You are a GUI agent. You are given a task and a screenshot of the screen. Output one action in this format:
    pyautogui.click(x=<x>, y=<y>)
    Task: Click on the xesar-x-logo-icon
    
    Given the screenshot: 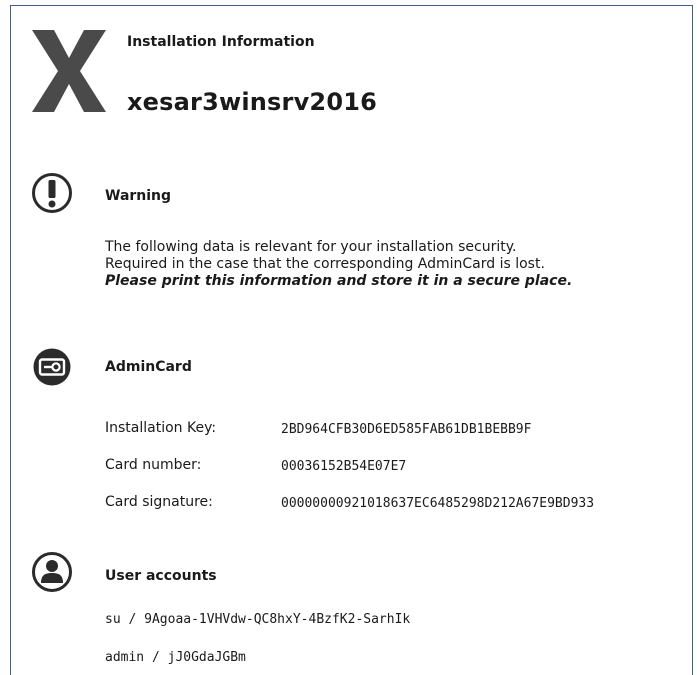 What is the action you would take?
    pyautogui.click(x=69, y=71)
    